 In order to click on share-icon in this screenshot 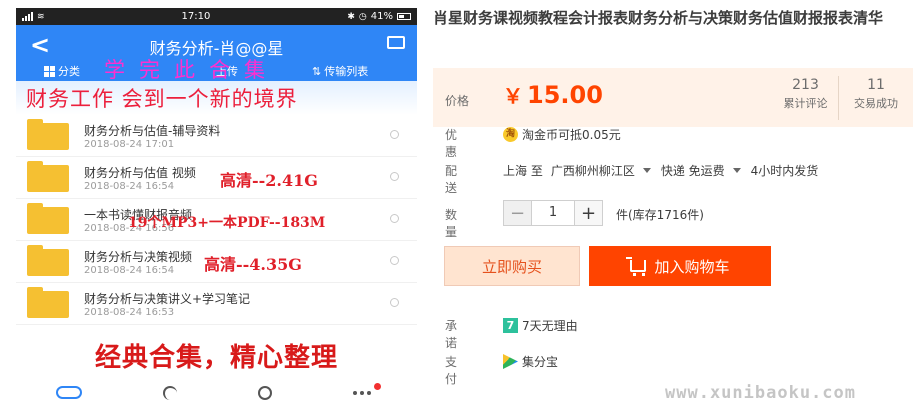, I will do `click(170, 393)`.